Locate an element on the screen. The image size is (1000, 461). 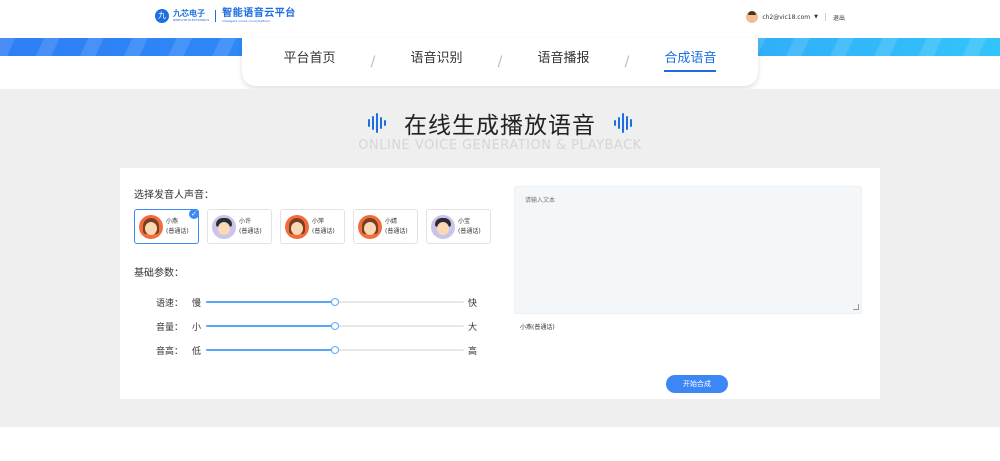
nav-item-home: 平台首页 is located at coordinates (310, 62).